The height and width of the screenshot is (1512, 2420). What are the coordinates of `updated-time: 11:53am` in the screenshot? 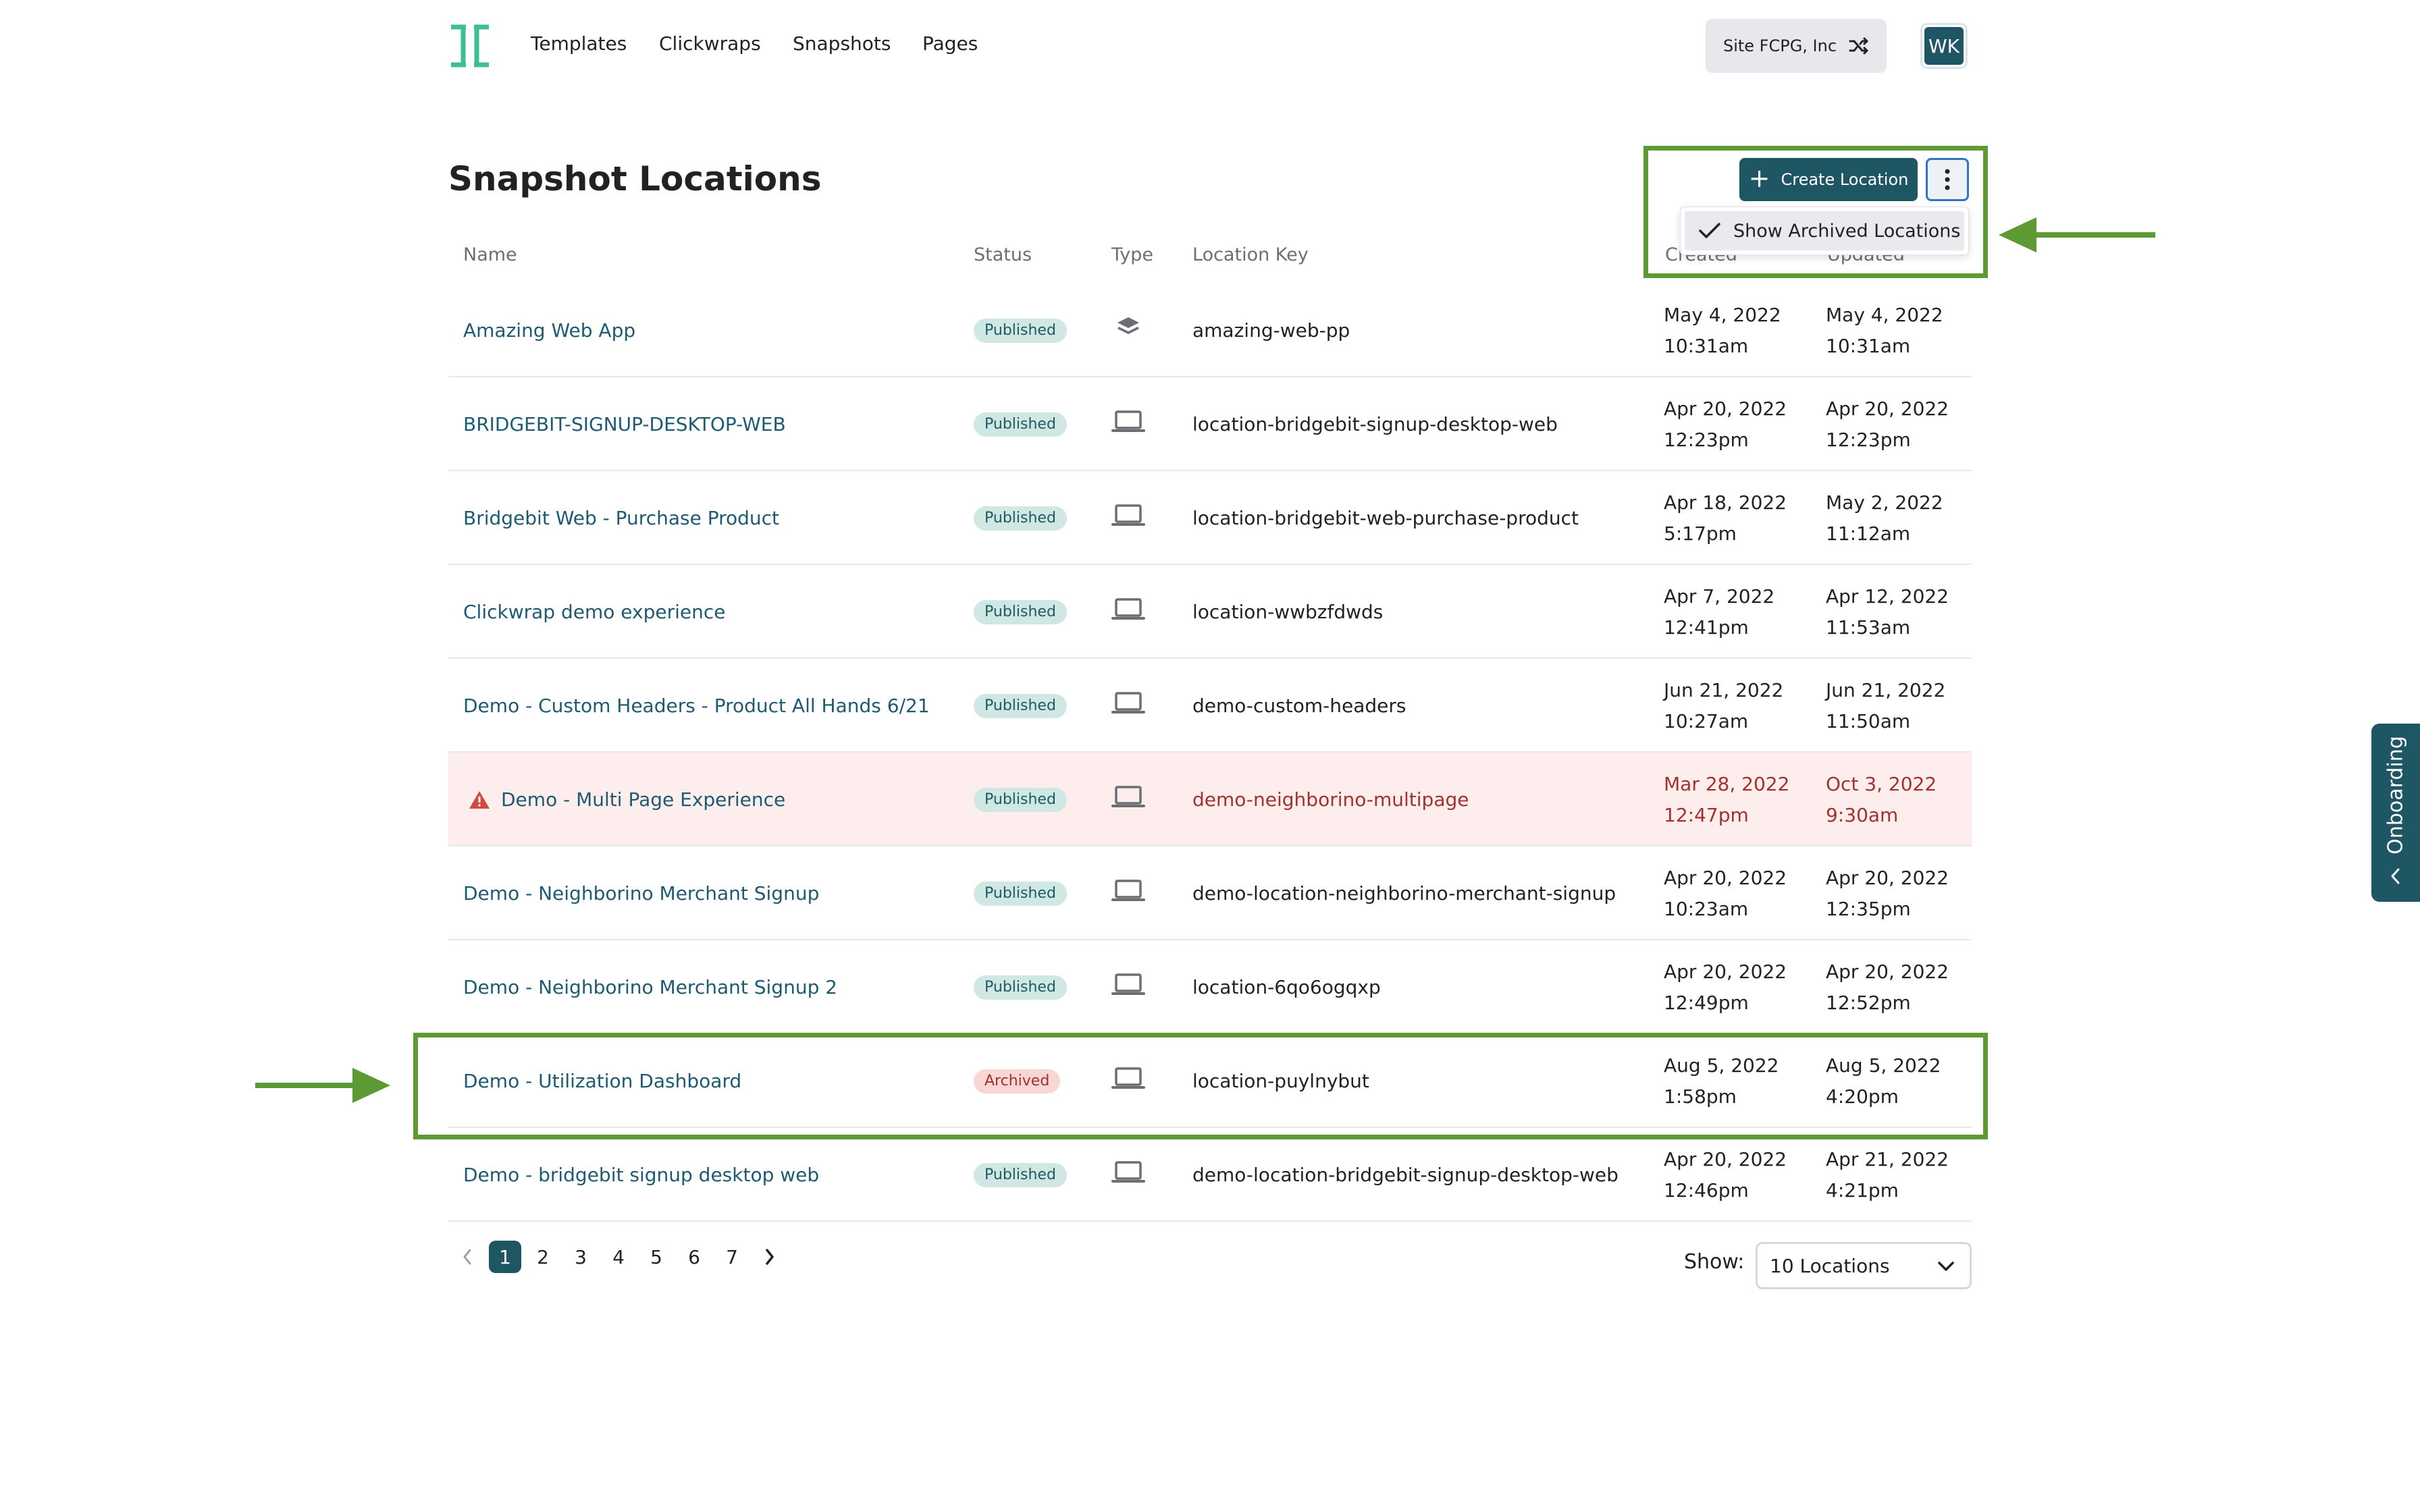 It's located at (1868, 627).